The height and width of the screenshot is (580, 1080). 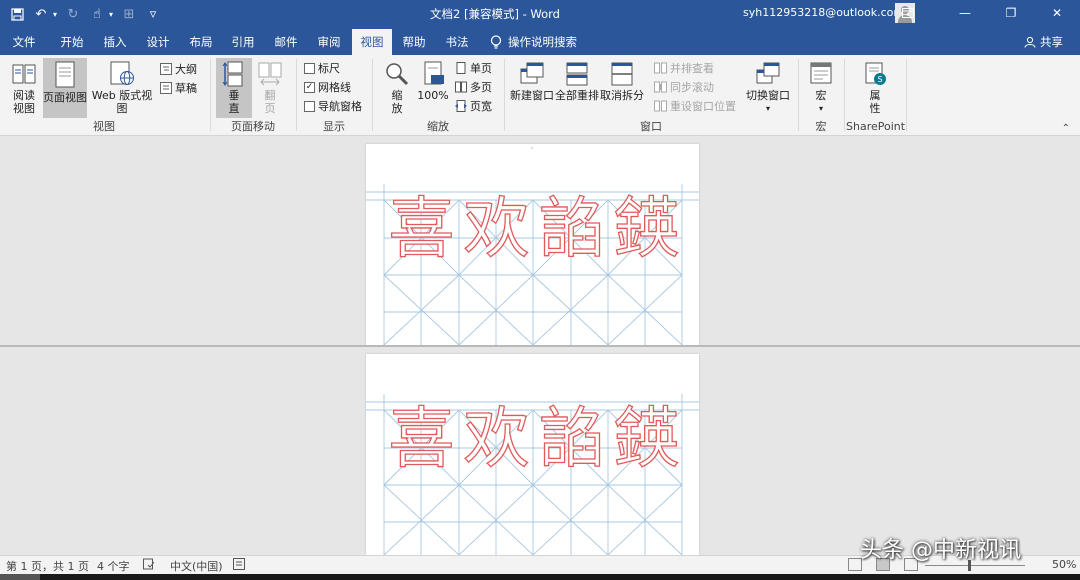 I want to click on gridlines-checkbox: ✓ 网格线, so click(x=327, y=87).